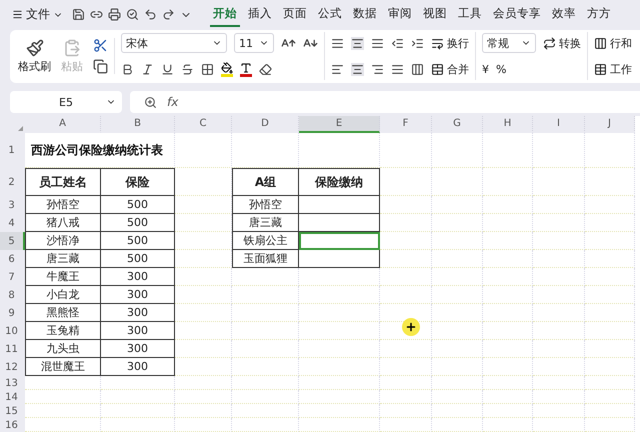 Image resolution: width=640 pixels, height=432 pixels. Describe the element at coordinates (127, 69) in the screenshot. I see `bold-icon` at that location.